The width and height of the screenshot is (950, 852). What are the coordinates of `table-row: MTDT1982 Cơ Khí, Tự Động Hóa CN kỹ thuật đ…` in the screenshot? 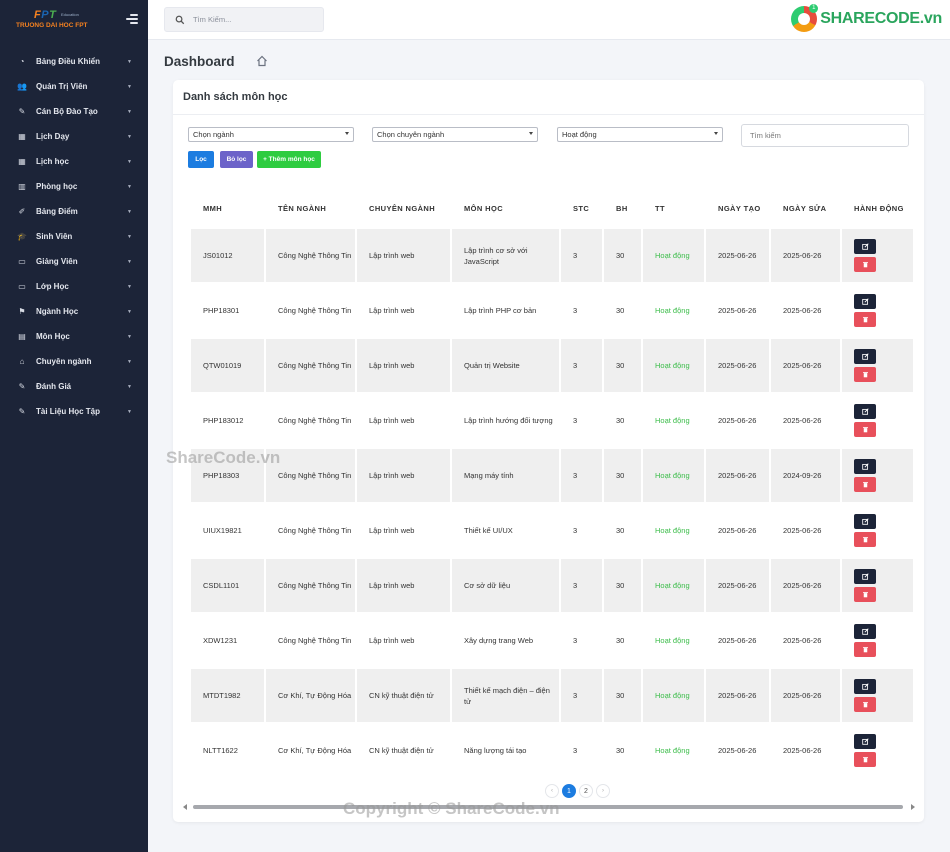 It's located at (552, 695).